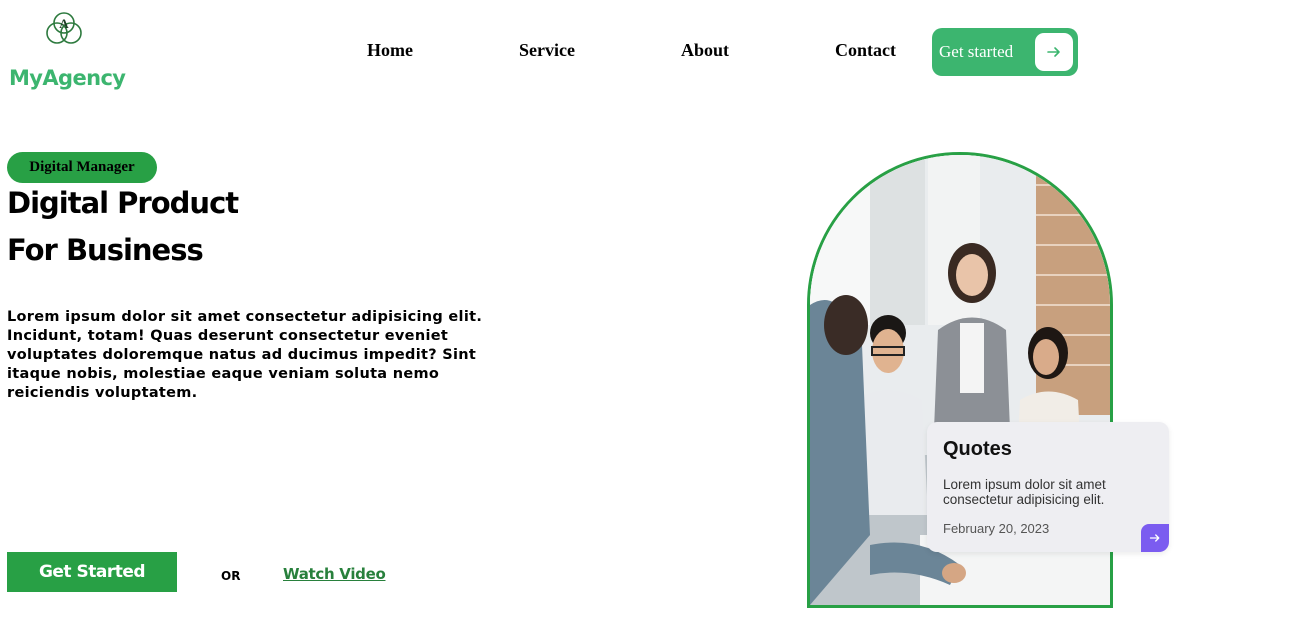 This screenshot has width=1314, height=626. Describe the element at coordinates (82, 167) in the screenshot. I see `hero-badge: Digital Manager` at that location.